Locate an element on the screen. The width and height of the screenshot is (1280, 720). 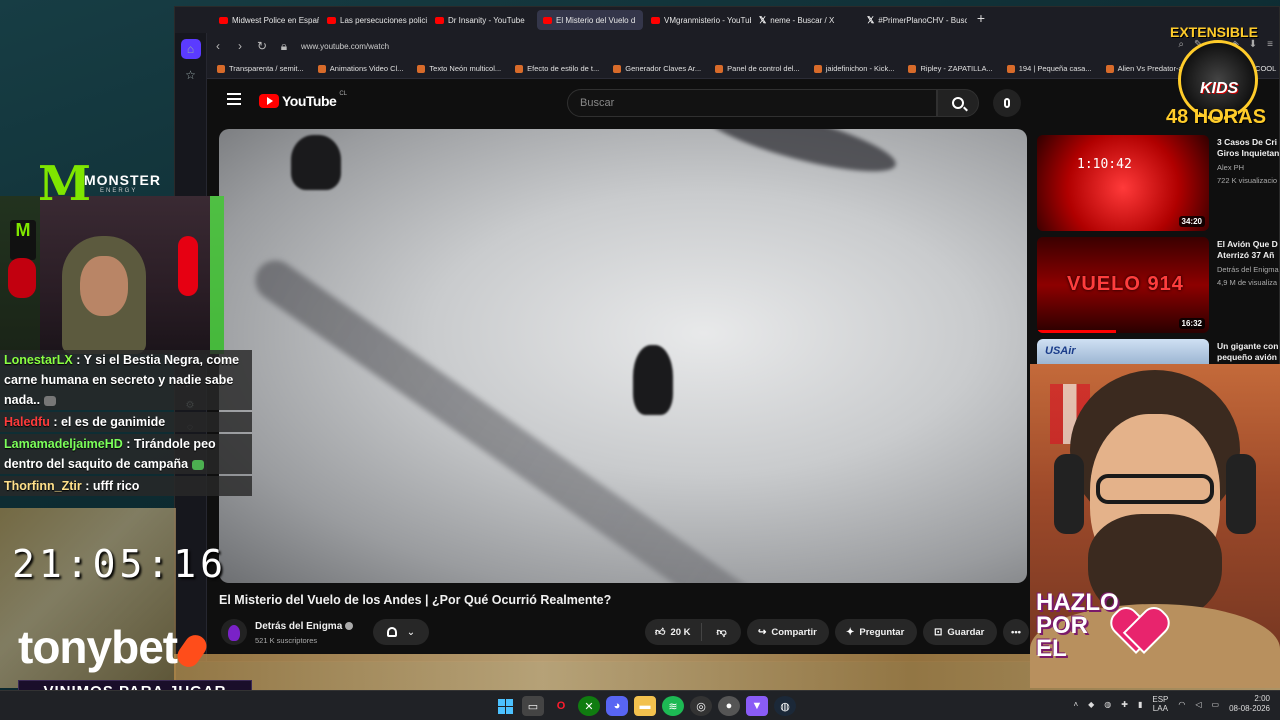
url-field: www.youtube.com/watch is located at coordinates (345, 46).